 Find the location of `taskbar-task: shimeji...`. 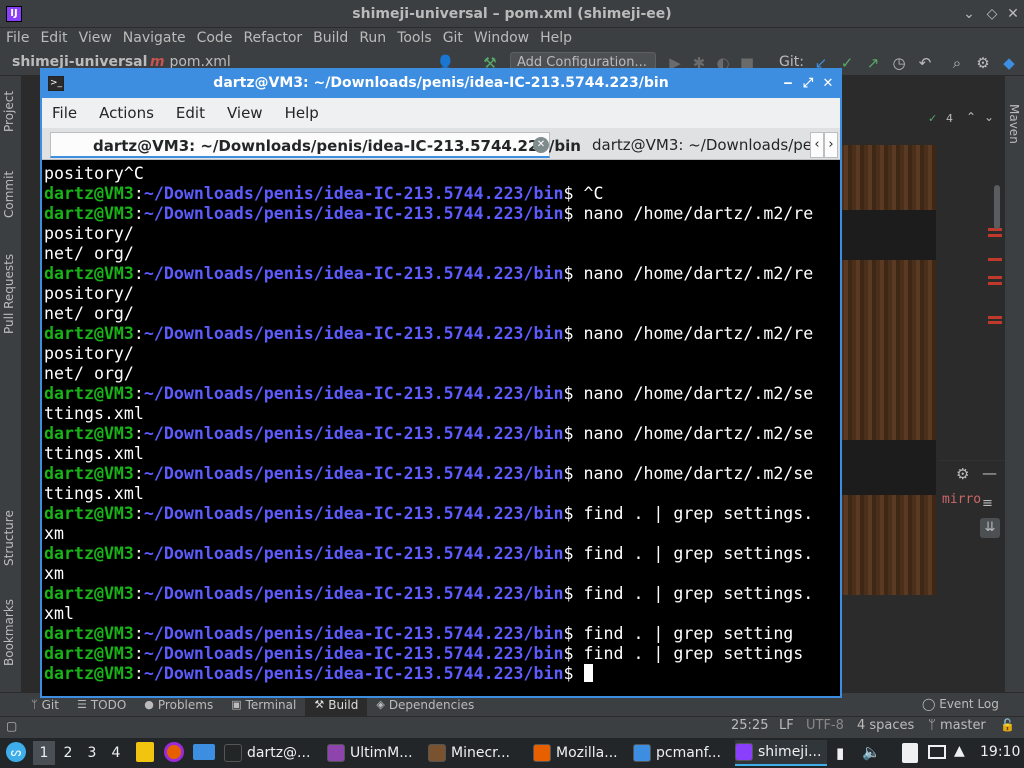

taskbar-task: shimeji... is located at coordinates (781, 753).